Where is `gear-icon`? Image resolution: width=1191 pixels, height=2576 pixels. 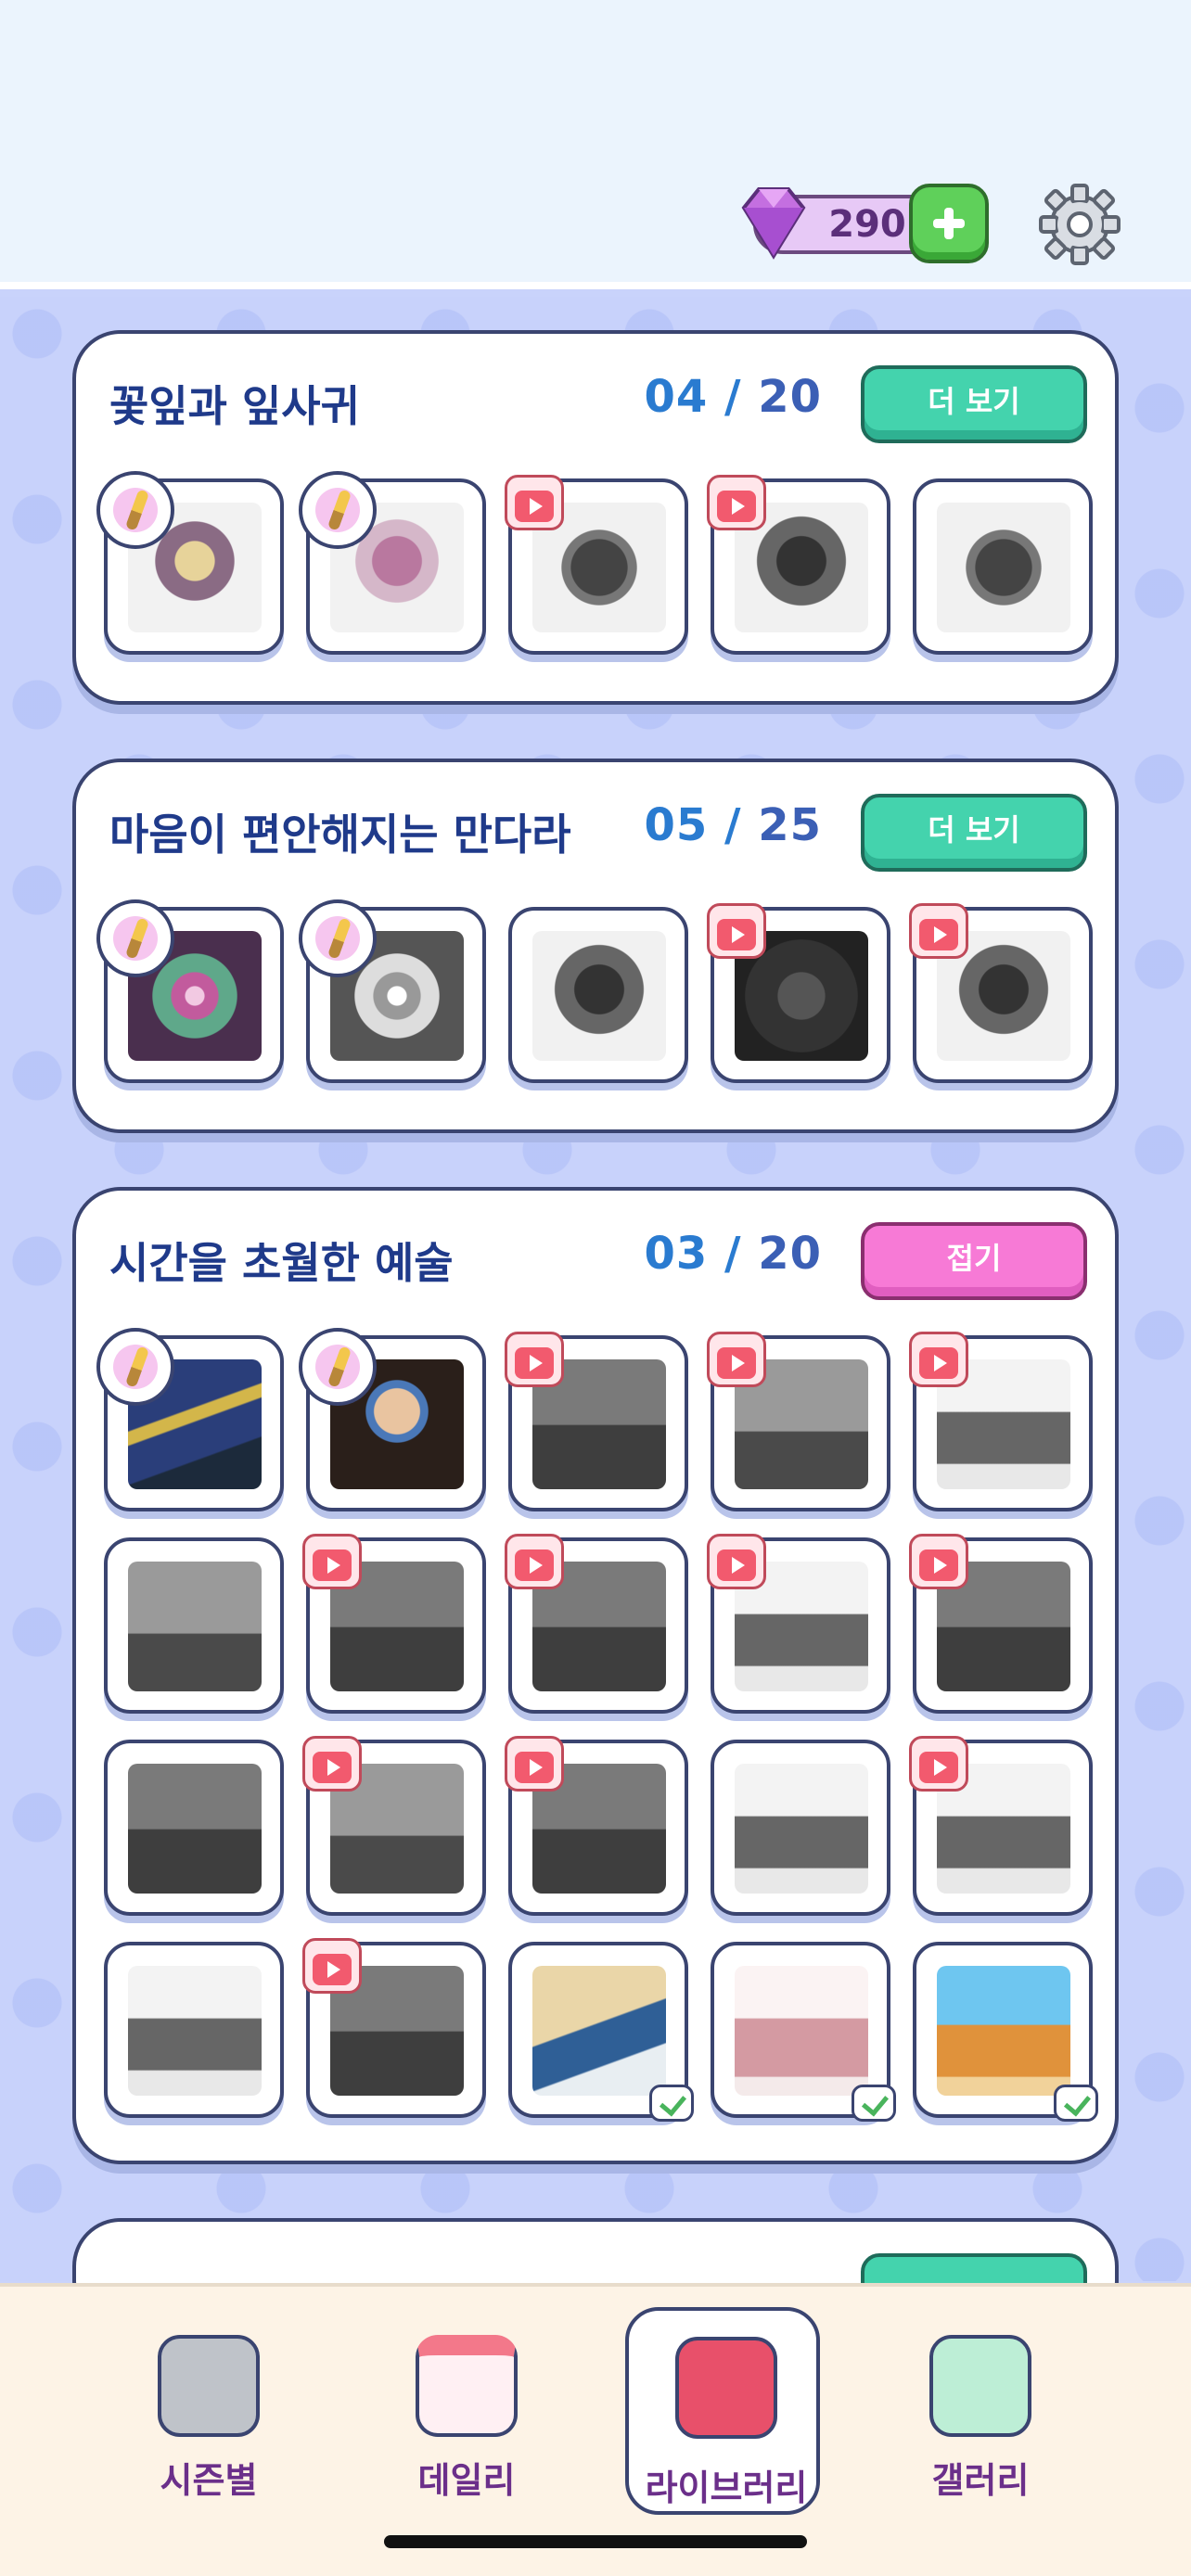
gear-icon is located at coordinates (1079, 224).